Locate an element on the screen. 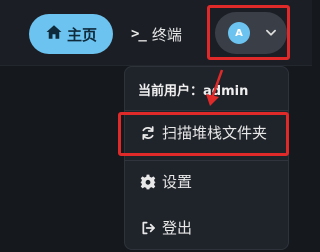 Image resolution: width=320 pixels, height=252 pixels. menu-item-logout: 登出 is located at coordinates (166, 227).